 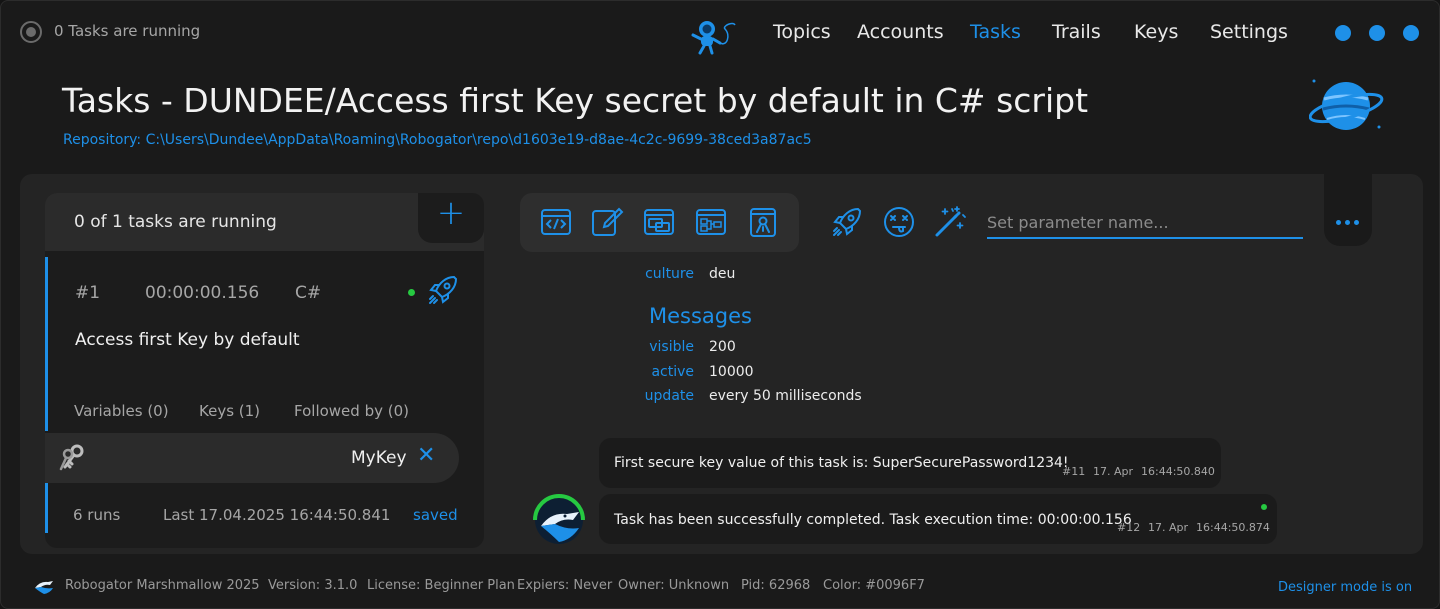 What do you see at coordinates (229, 411) in the screenshot?
I see `tab-keys: Keys (1)` at bounding box center [229, 411].